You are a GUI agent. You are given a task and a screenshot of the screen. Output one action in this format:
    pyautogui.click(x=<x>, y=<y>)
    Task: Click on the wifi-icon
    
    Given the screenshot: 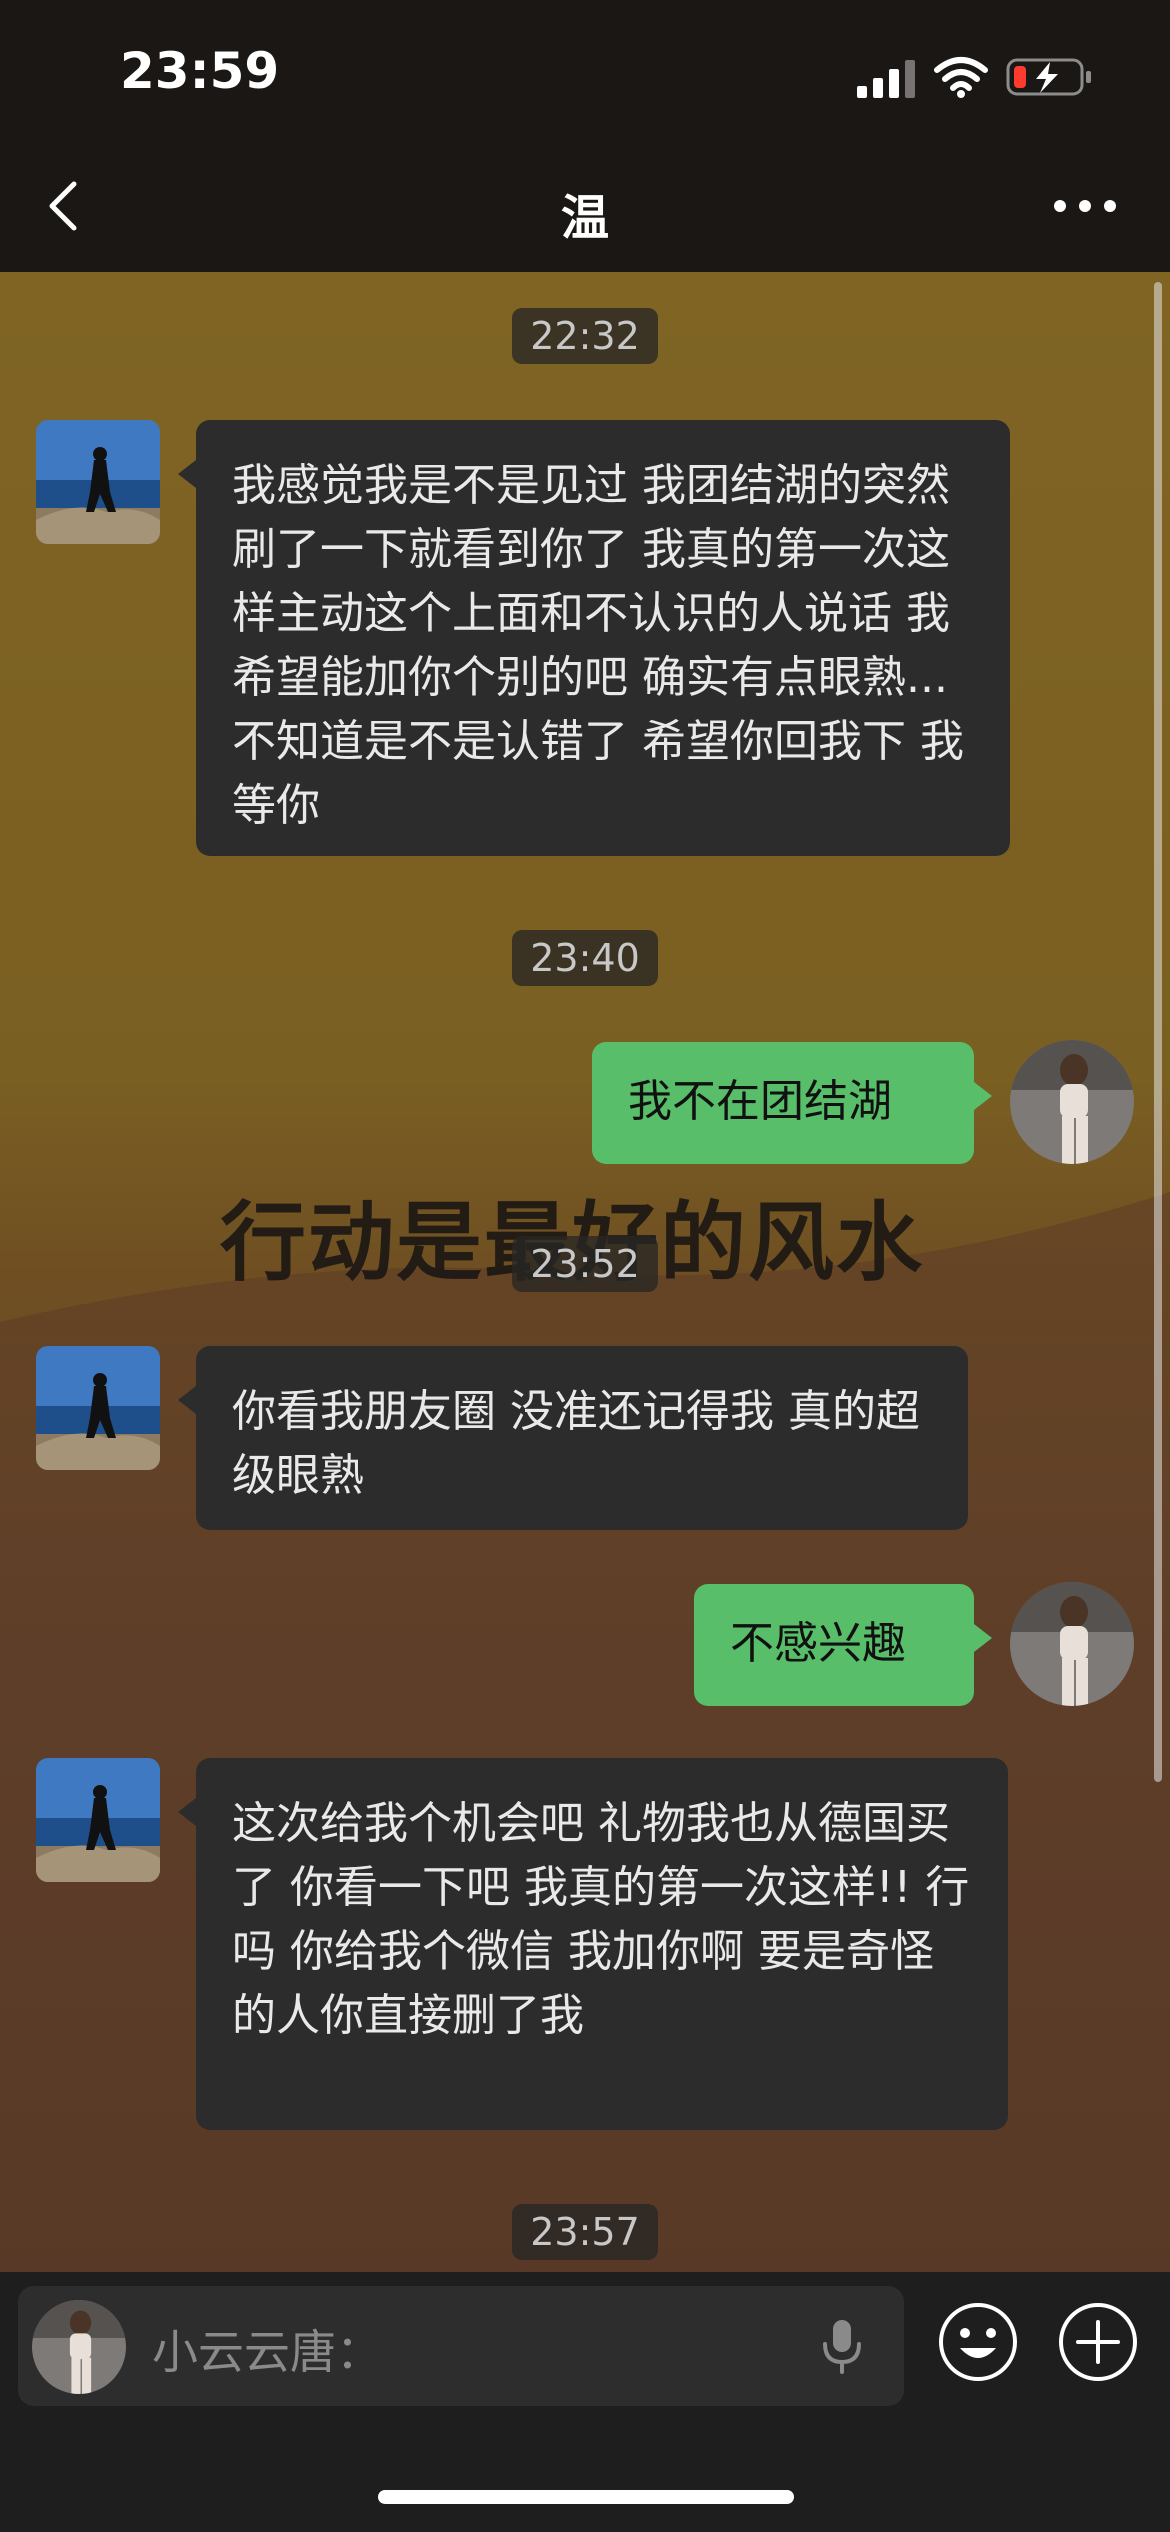 What is the action you would take?
    pyautogui.click(x=961, y=77)
    